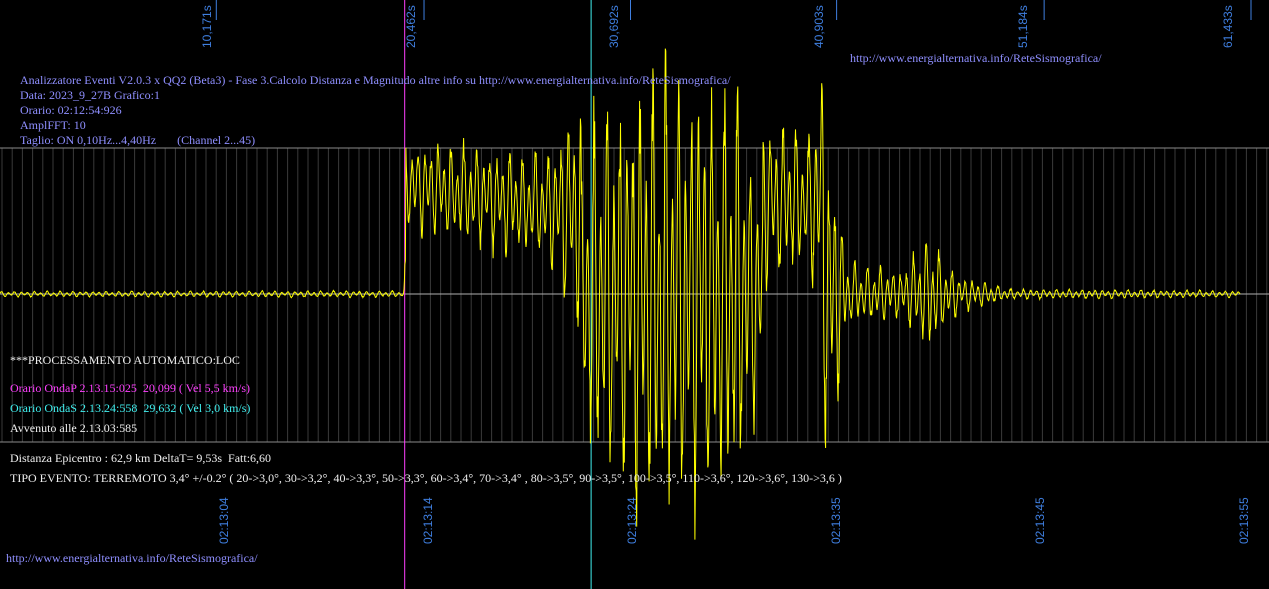  Describe the element at coordinates (53, 125) in the screenshot. I see `ampl-label: AmplFFT: 10` at that location.